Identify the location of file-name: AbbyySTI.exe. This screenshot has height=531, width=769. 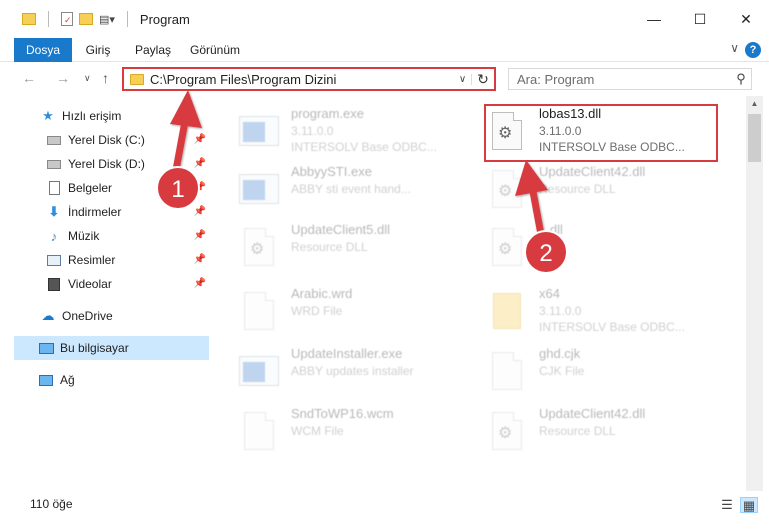
(331, 171).